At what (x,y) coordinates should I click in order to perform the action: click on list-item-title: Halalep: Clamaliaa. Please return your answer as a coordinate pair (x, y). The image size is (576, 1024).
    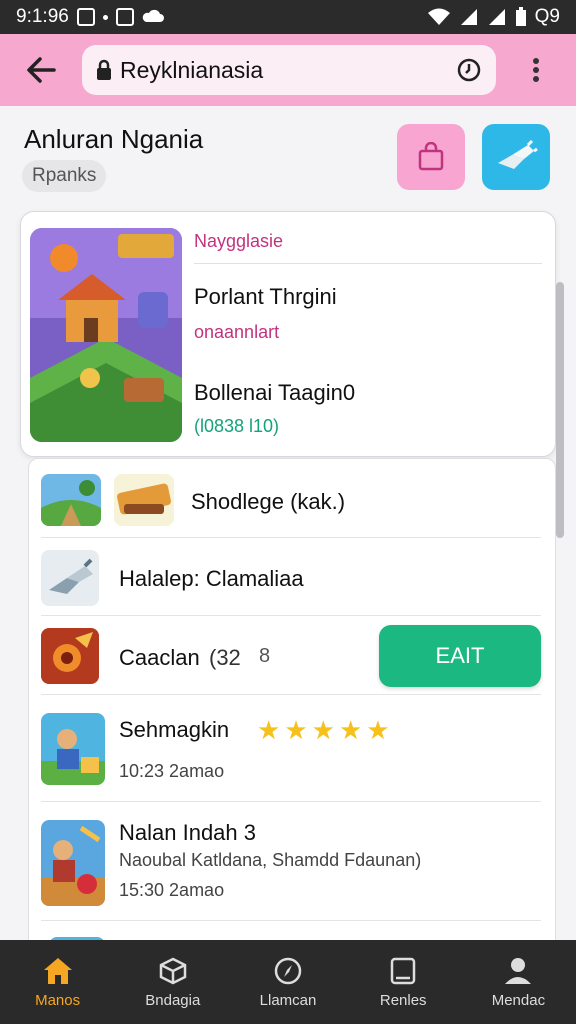
    Looking at the image, I should click on (211, 578).